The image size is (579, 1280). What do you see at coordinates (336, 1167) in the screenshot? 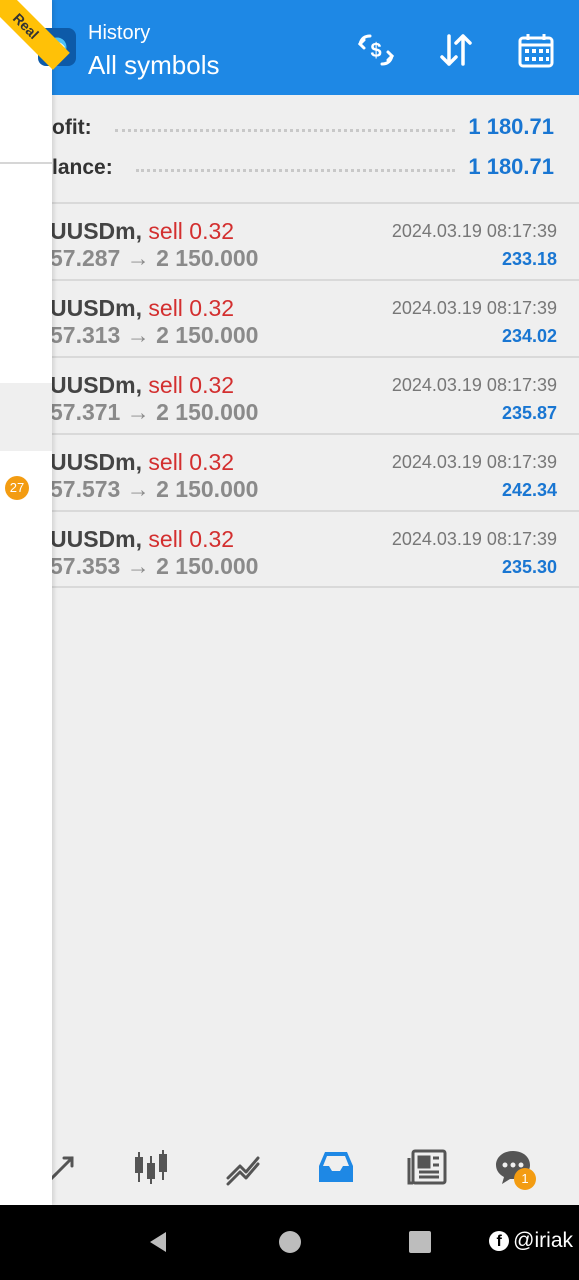
I see `history-icon` at bounding box center [336, 1167].